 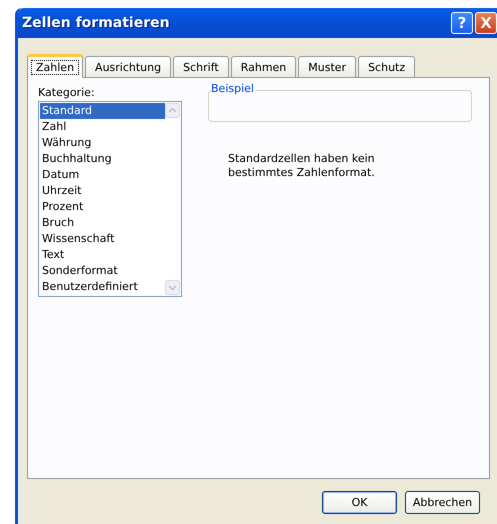 What do you see at coordinates (302, 166) in the screenshot?
I see `description-text: Standardzellen haben kein bestimmtes Zahlenformat.` at bounding box center [302, 166].